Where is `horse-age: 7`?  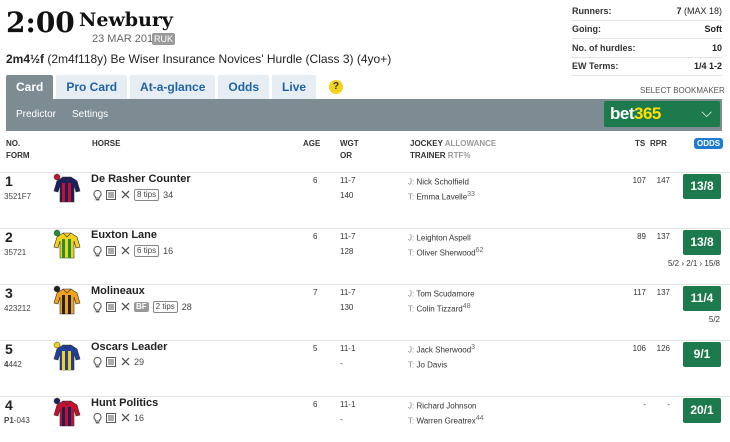
horse-age: 7 is located at coordinates (315, 292).